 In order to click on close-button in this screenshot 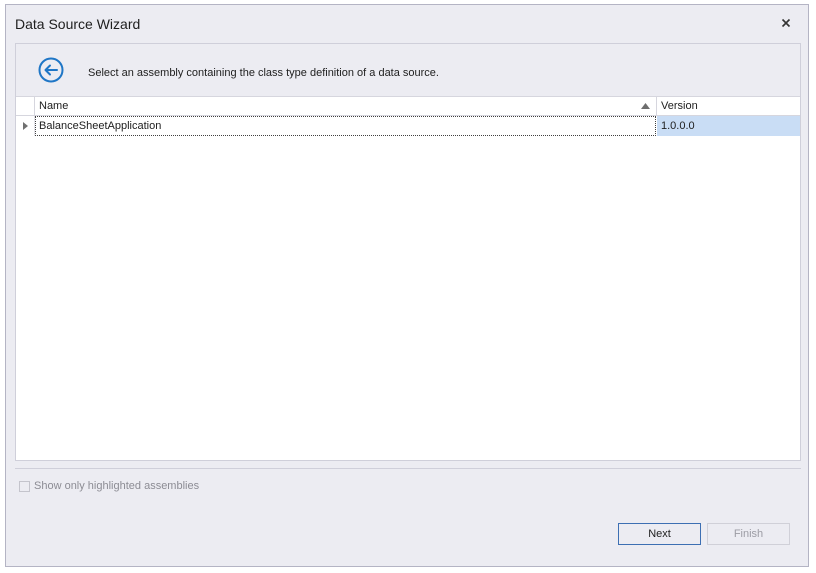, I will do `click(786, 23)`.